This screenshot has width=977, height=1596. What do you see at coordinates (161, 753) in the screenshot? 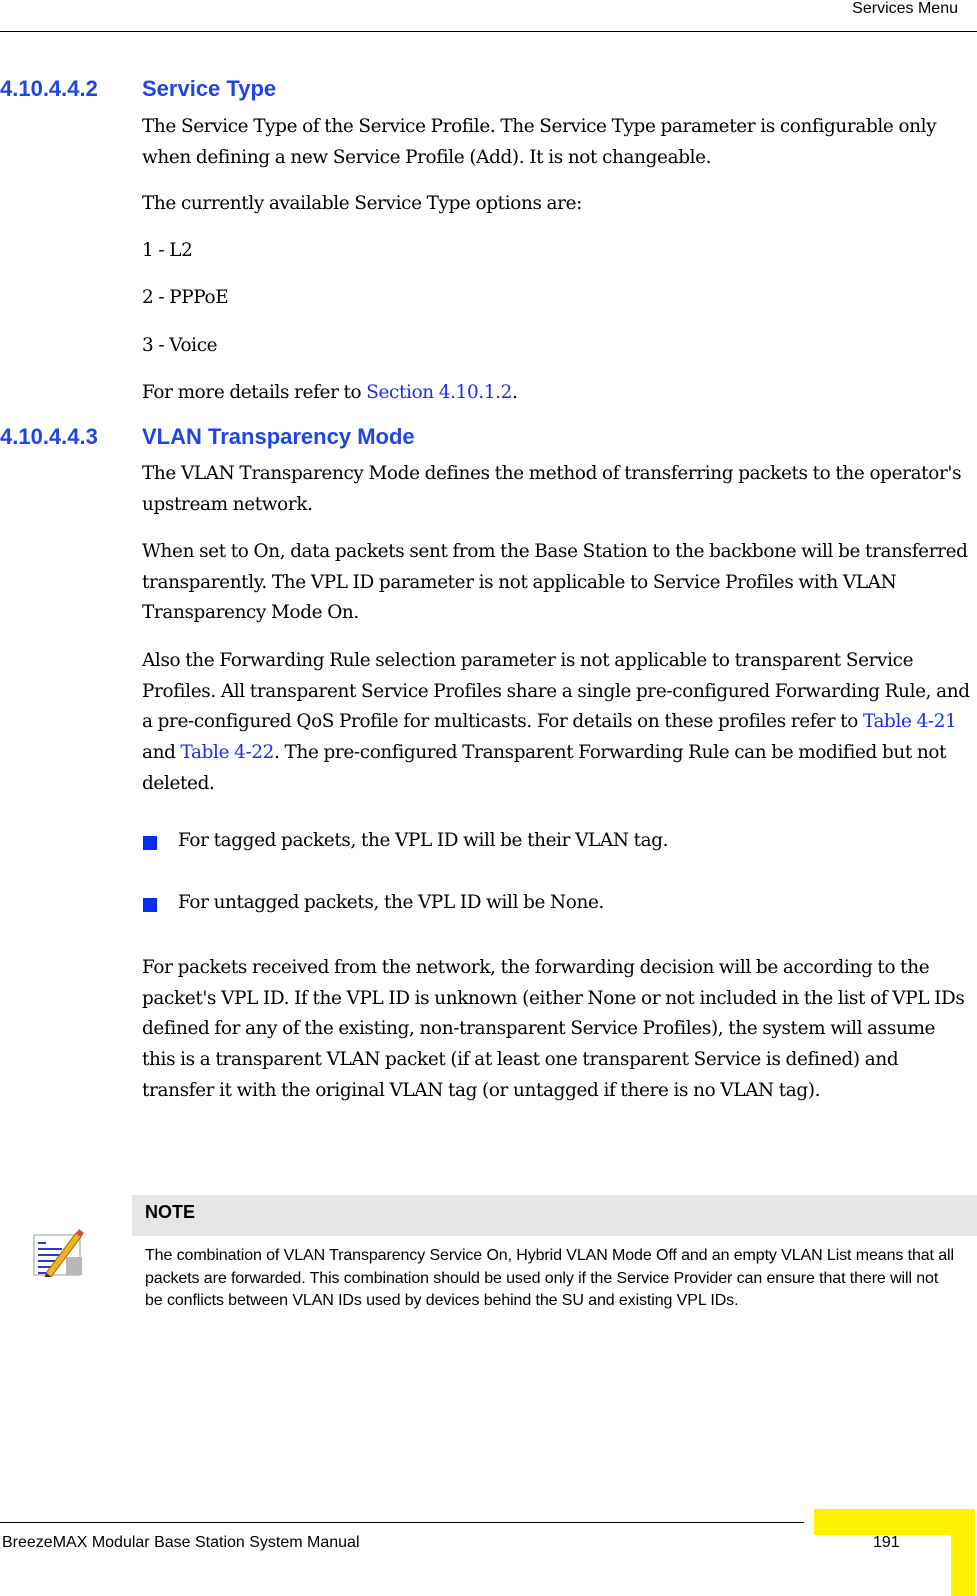
I see `para-3-text-2: and` at bounding box center [161, 753].